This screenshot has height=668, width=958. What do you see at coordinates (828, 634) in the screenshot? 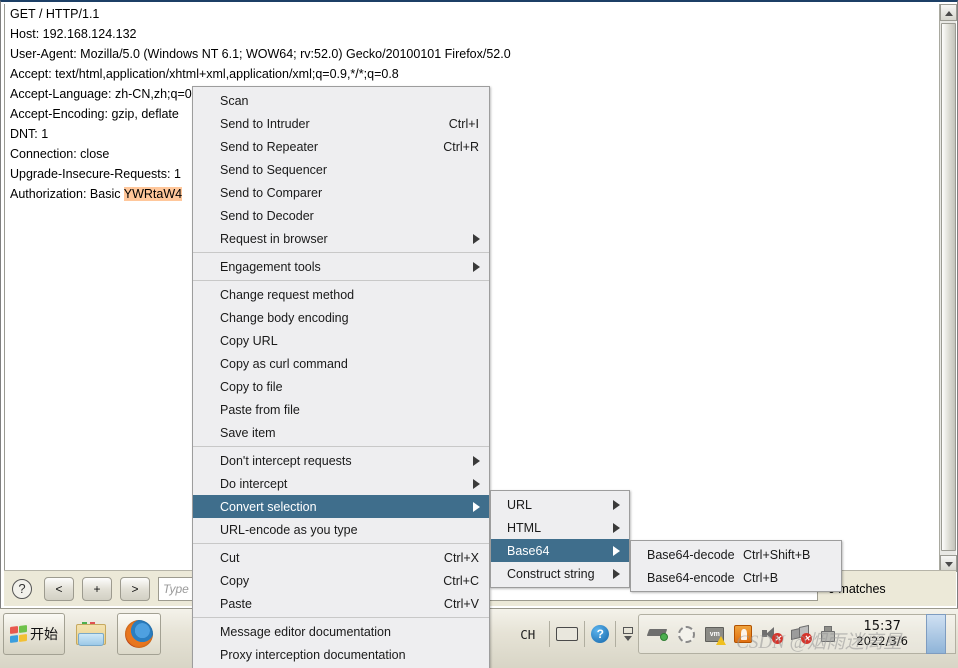
I see `removable-device-icon` at bounding box center [828, 634].